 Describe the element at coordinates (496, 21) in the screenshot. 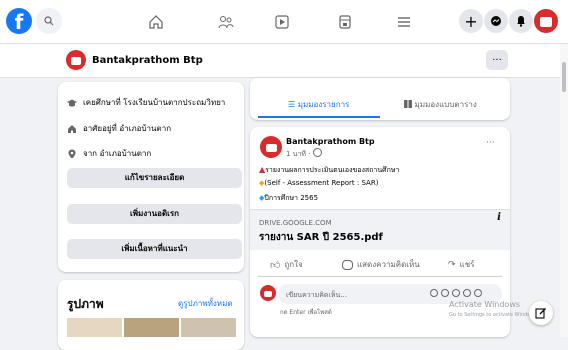

I see `messenger-icon` at that location.